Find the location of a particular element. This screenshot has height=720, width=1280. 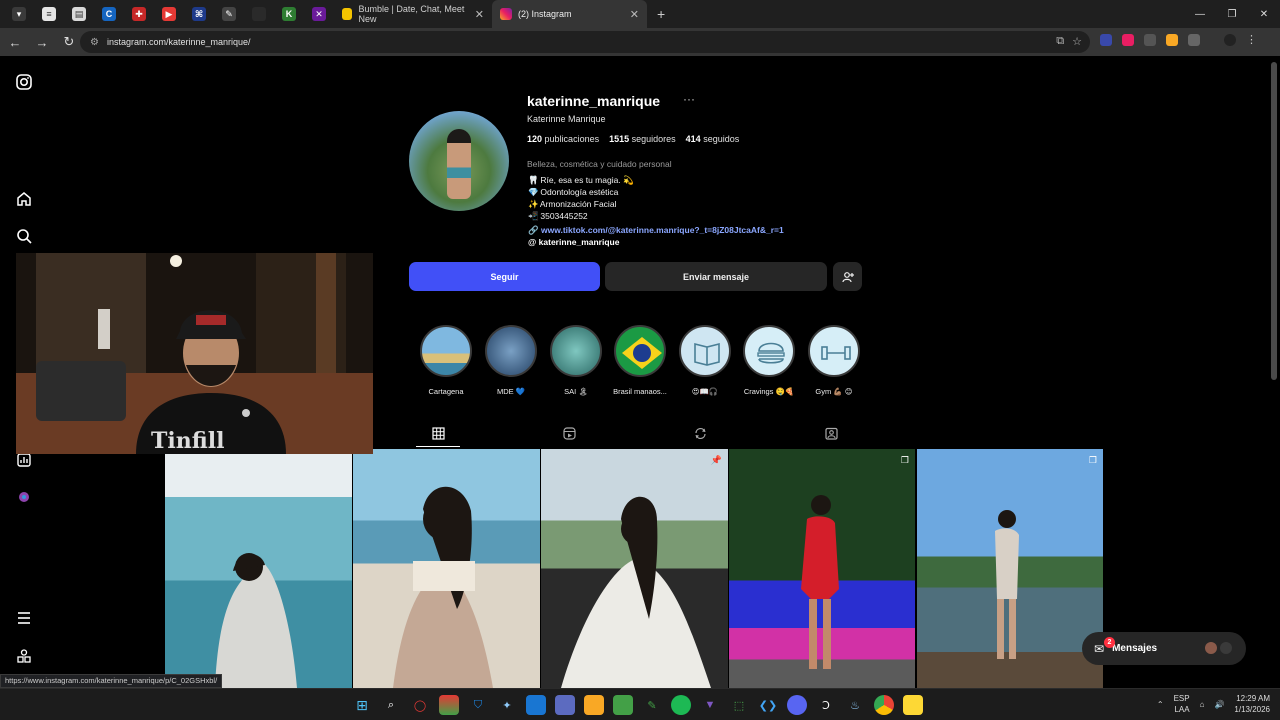

pinned-tab: ≡ is located at coordinates (49, 14).